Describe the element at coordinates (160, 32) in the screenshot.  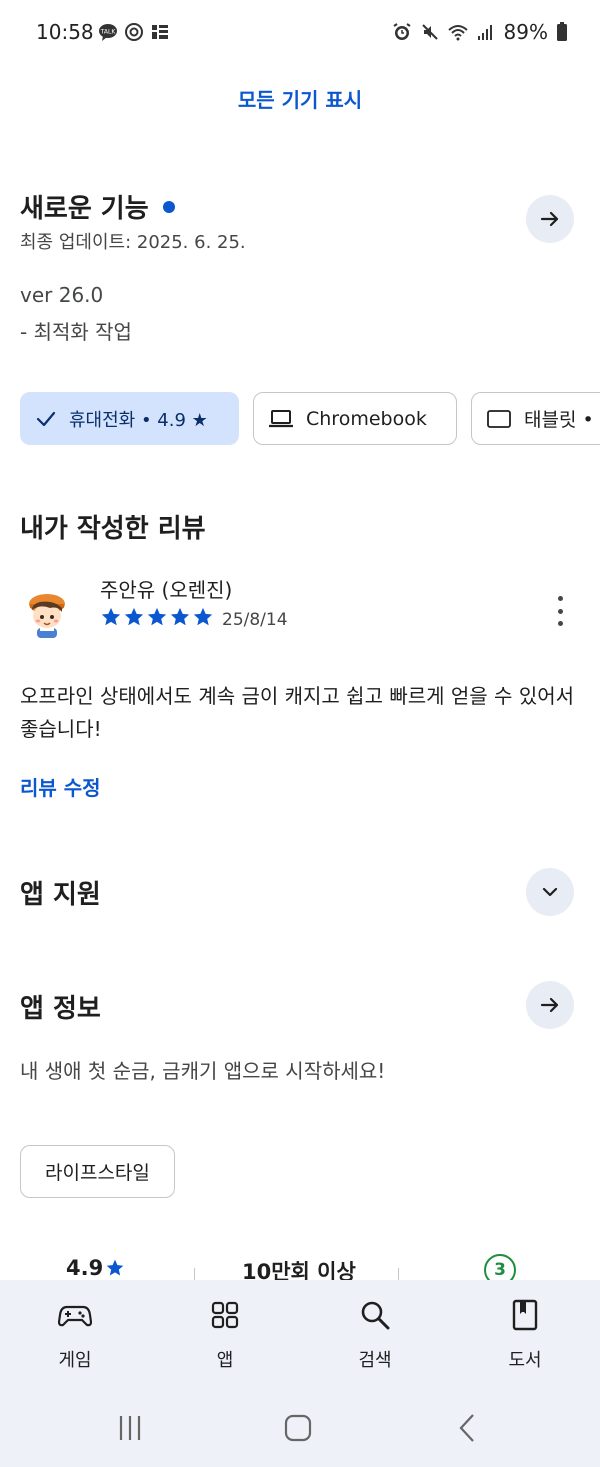
I see `grid-notification-icon` at that location.